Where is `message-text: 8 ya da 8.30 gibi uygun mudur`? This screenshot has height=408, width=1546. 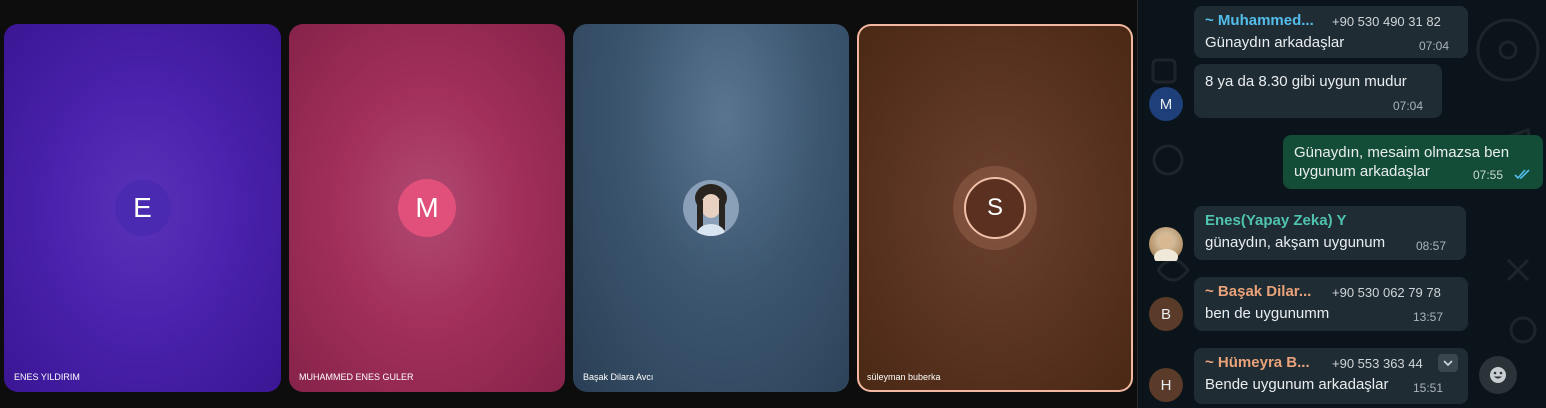
message-text: 8 ya da 8.30 gibi uygun mudur is located at coordinates (1306, 81).